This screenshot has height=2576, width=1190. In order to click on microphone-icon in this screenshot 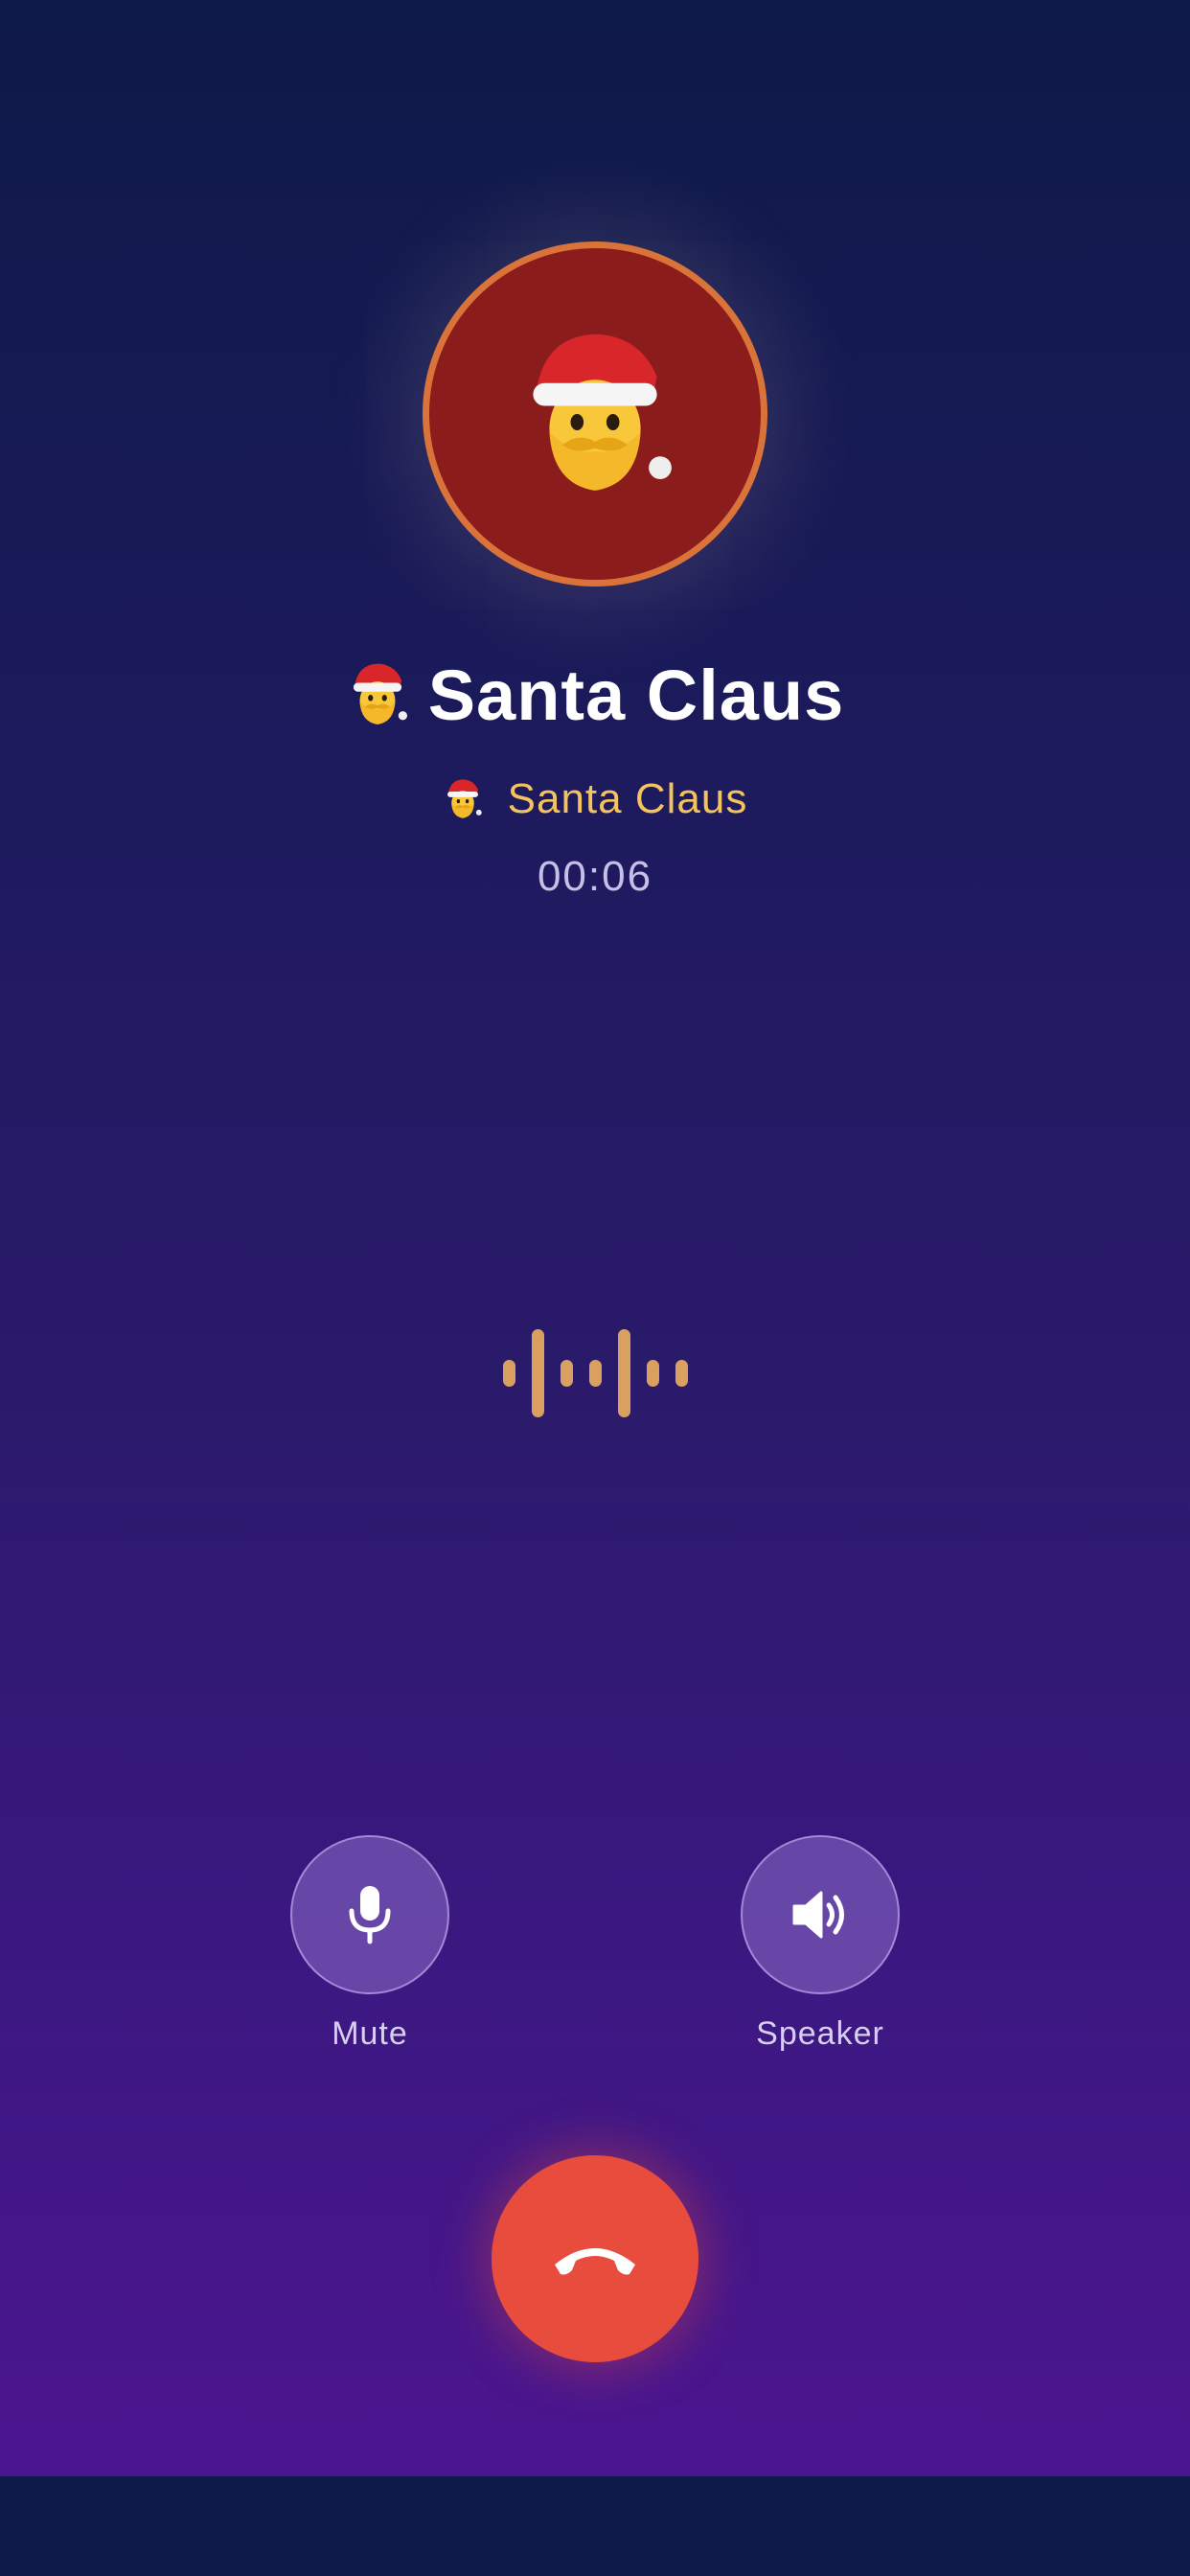, I will do `click(370, 1915)`.